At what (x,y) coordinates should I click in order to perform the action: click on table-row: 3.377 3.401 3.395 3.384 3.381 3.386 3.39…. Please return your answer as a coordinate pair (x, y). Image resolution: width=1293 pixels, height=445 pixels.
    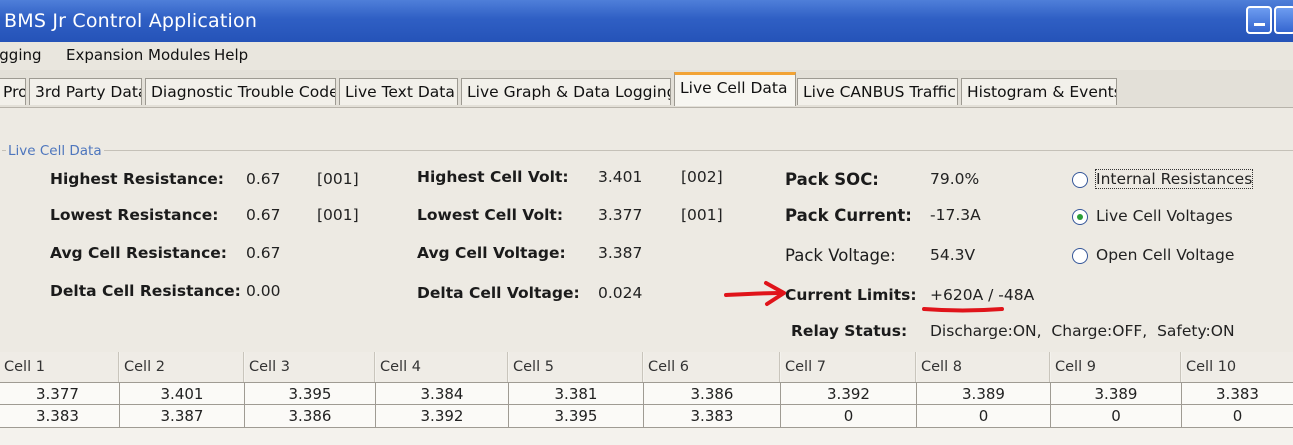
    Looking at the image, I should click on (646, 393).